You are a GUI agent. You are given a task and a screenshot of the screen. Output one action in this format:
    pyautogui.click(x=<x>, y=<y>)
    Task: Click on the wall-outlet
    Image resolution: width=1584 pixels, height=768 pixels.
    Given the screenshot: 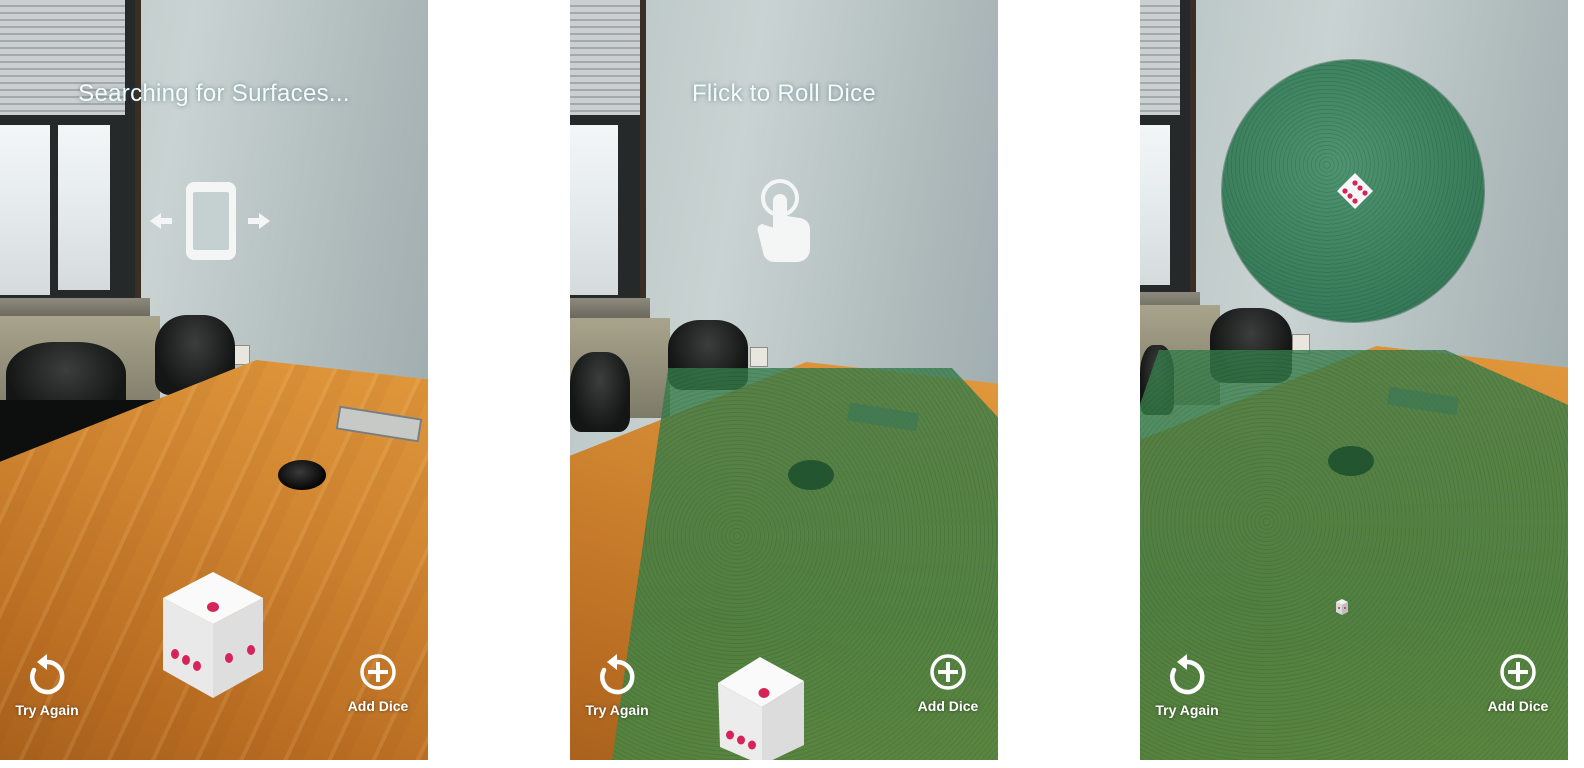 What is the action you would take?
    pyautogui.click(x=759, y=357)
    